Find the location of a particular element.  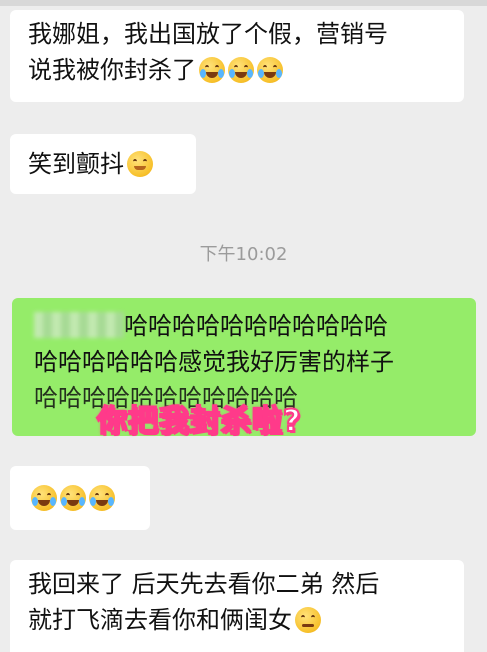

message-5-line-2: 就打飞滴去看你和俩闺女 is located at coordinates (237, 620).